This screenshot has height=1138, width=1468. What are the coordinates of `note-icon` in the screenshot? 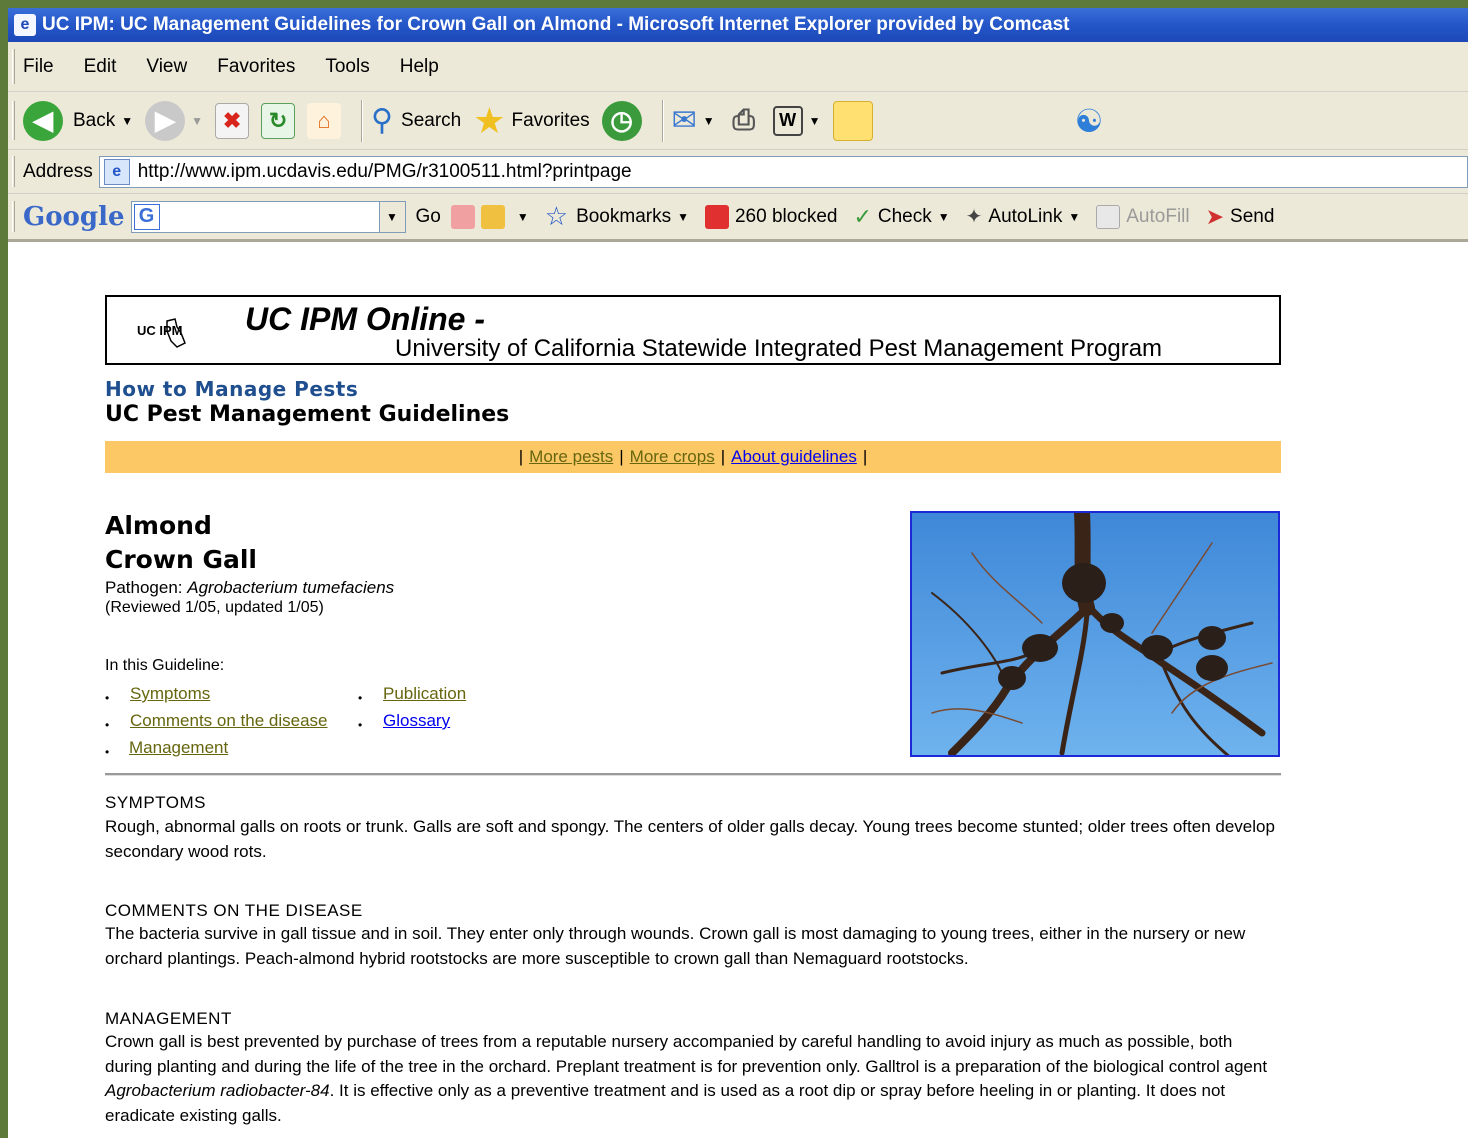 It's located at (852, 120).